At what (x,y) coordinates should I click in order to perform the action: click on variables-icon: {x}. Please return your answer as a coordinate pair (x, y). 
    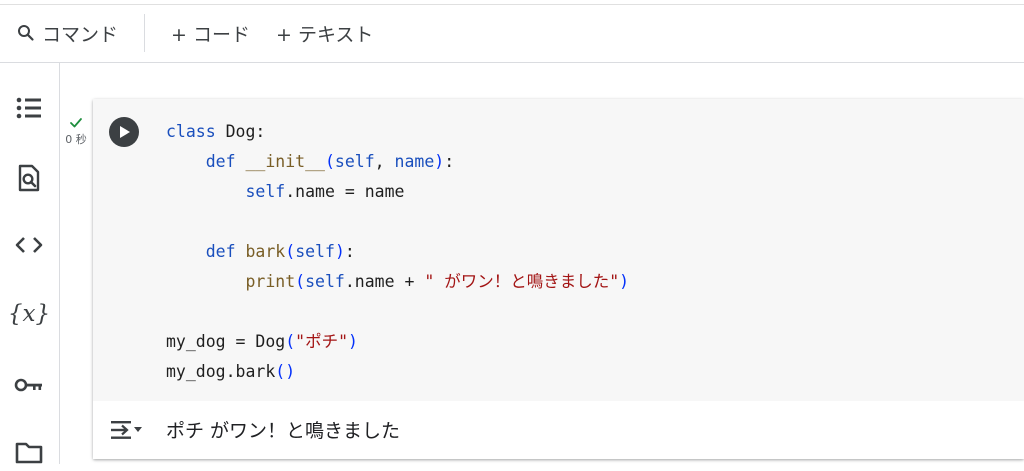
    Looking at the image, I should click on (29, 314).